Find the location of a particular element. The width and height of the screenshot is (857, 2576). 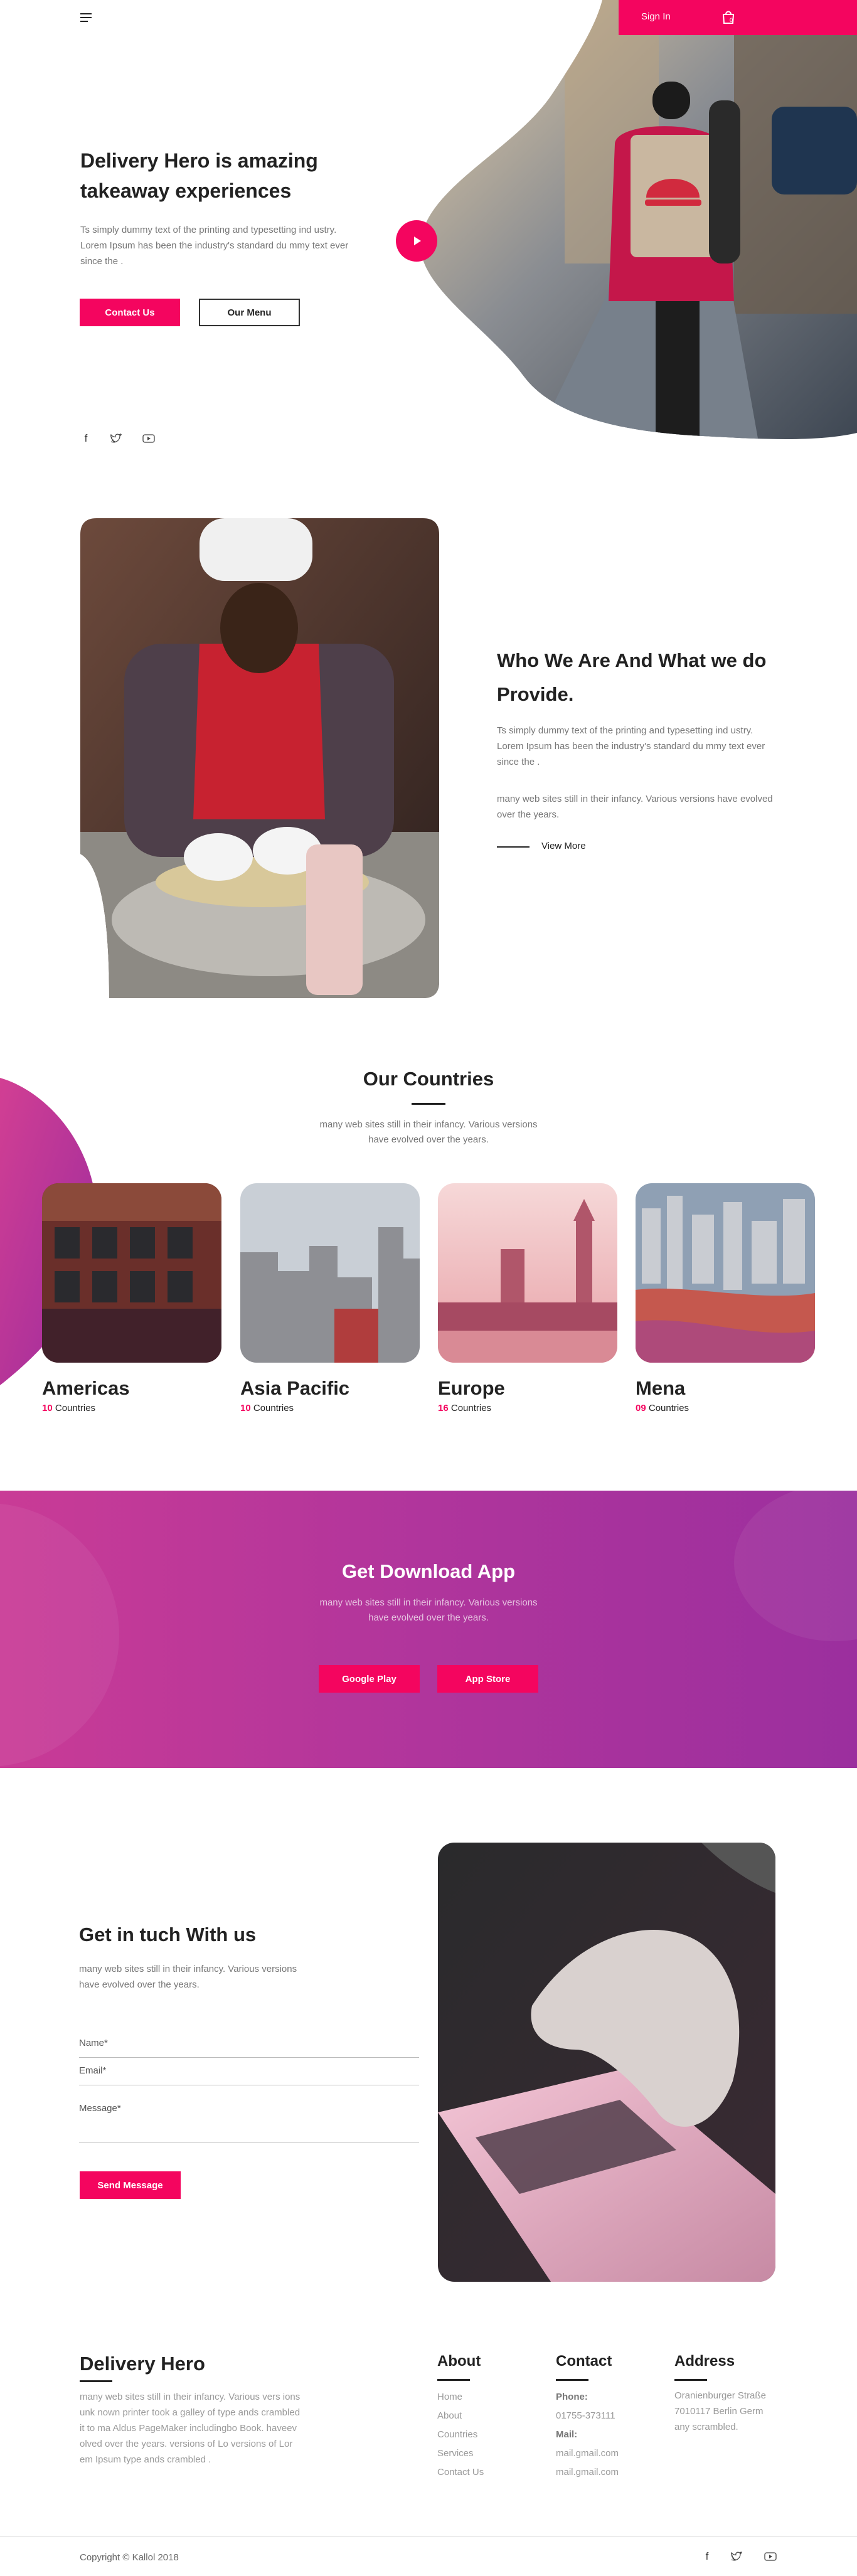

footer-about-links: Home About Countries Services Contact Us is located at coordinates (460, 2435).